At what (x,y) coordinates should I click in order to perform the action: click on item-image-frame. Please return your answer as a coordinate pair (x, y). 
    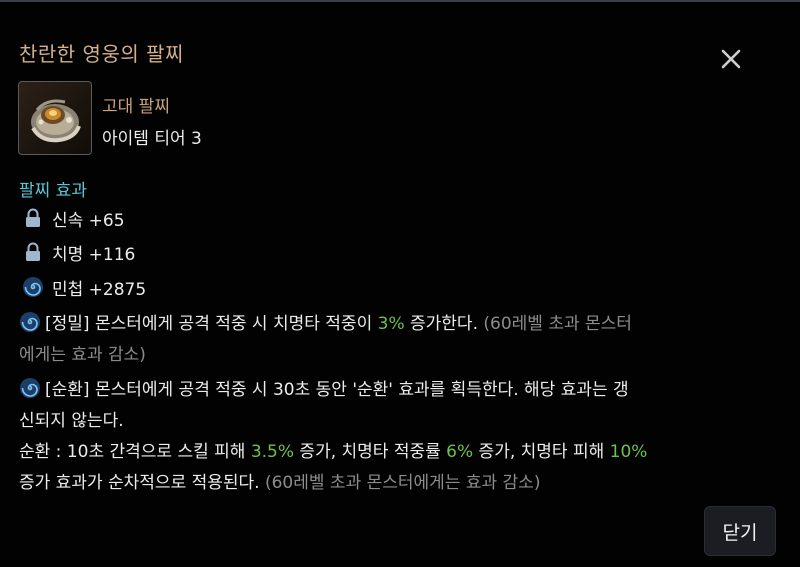
    Looking at the image, I should click on (55, 118).